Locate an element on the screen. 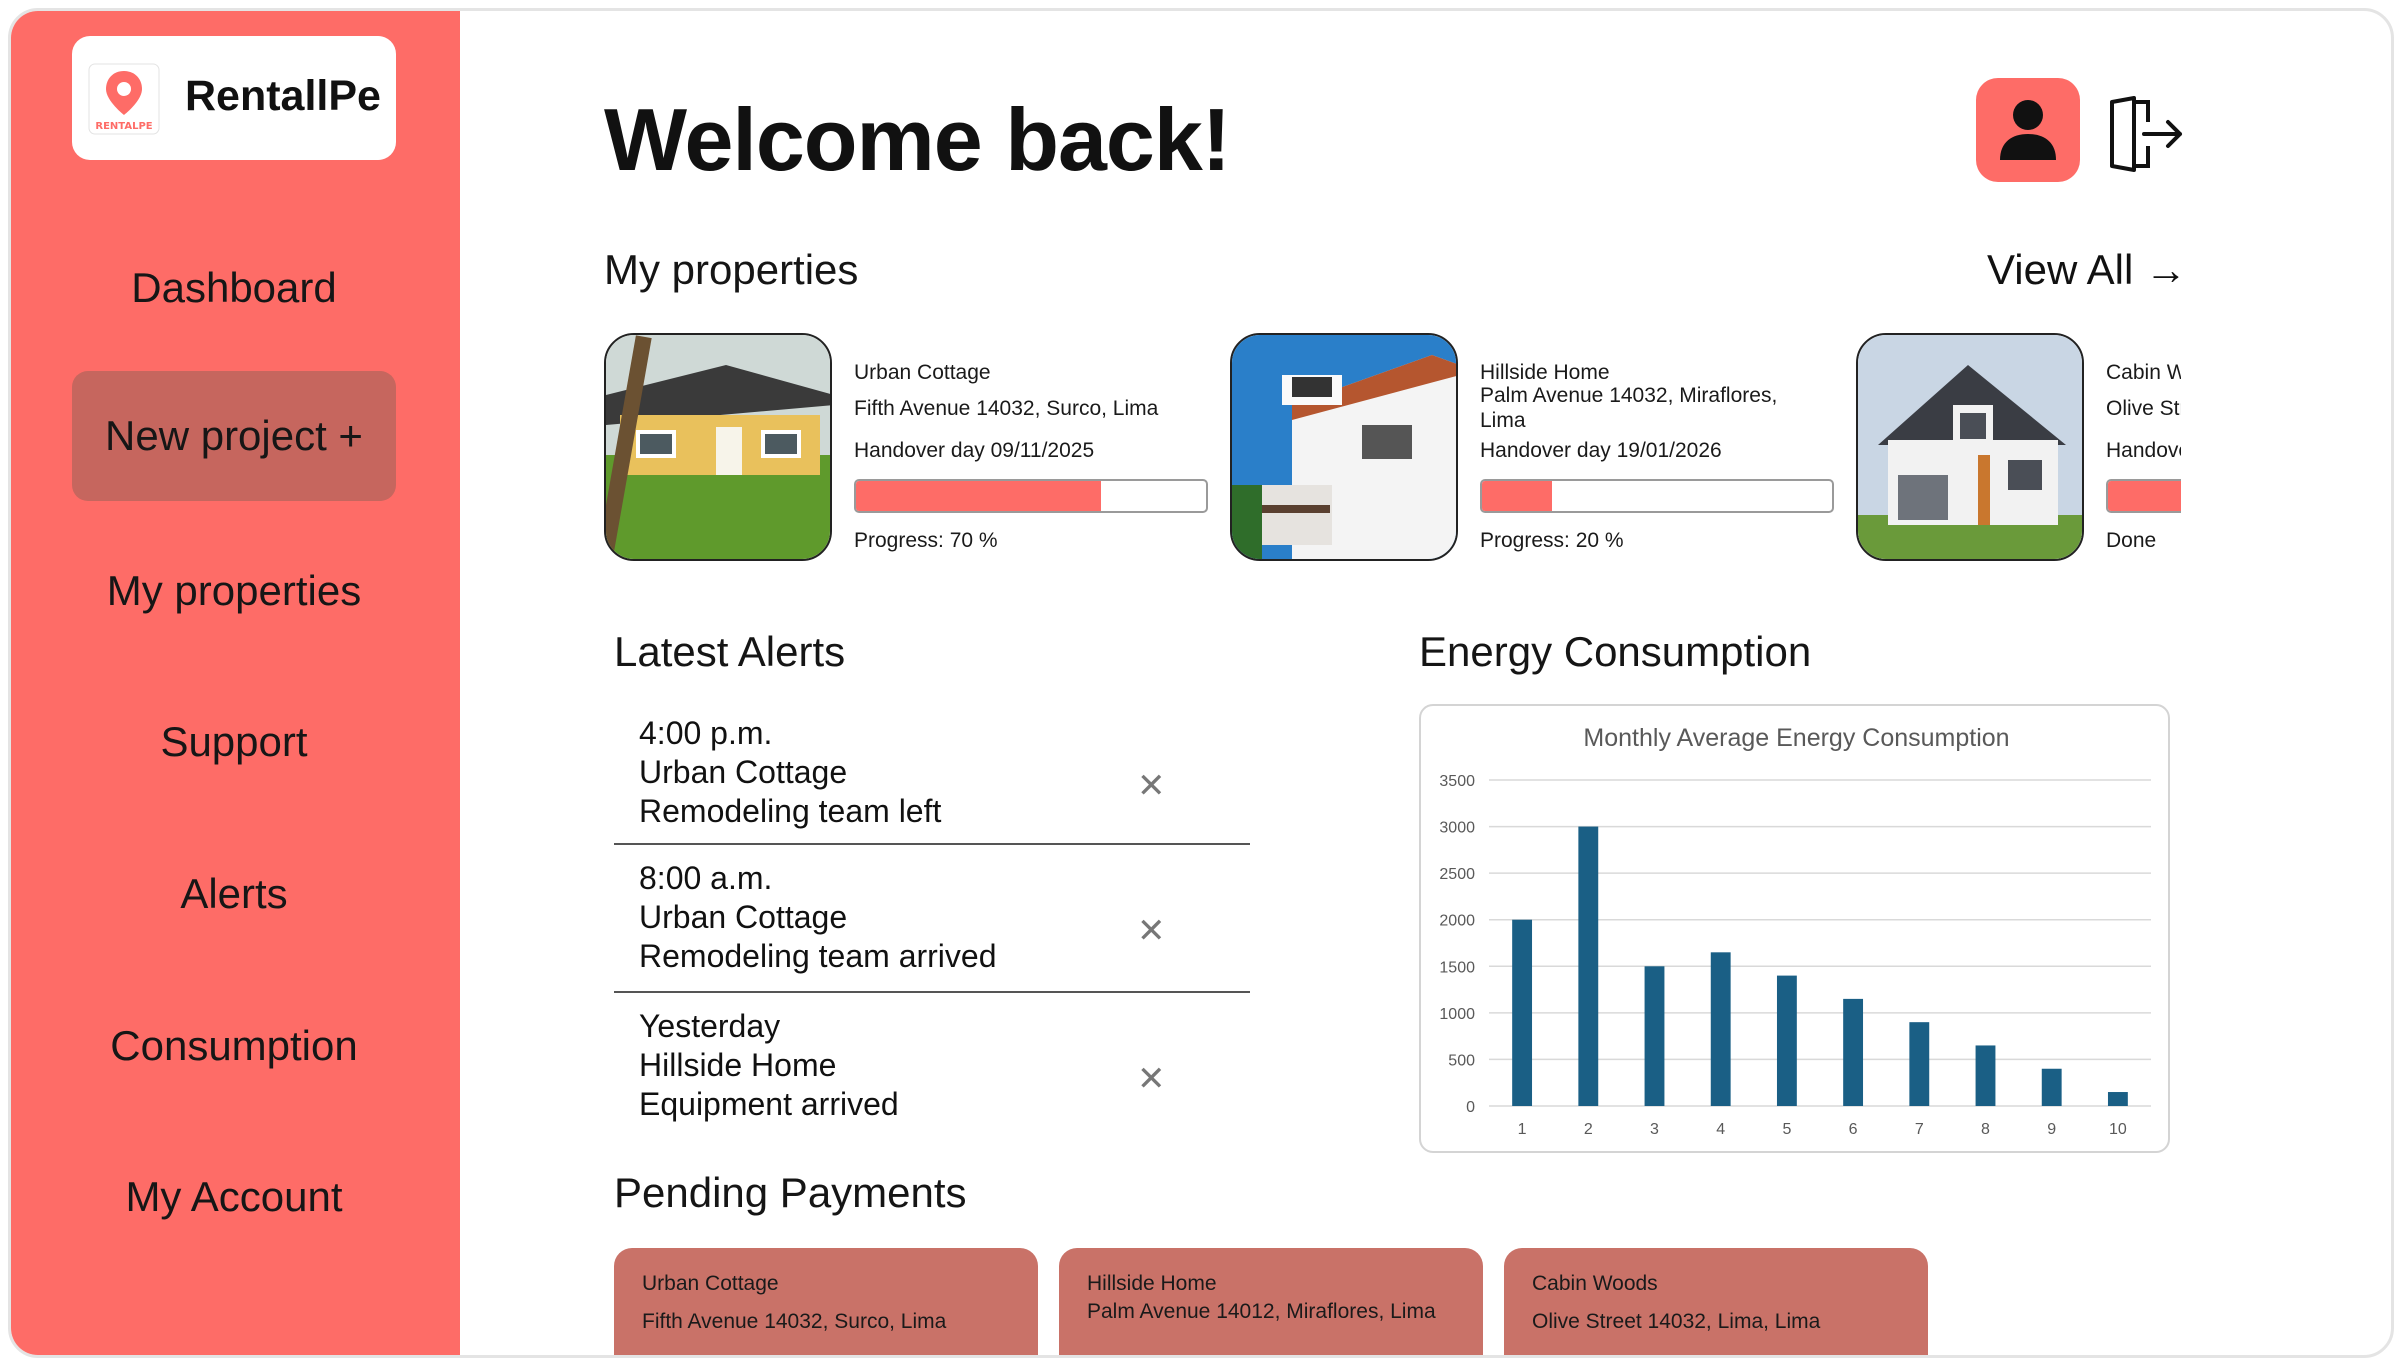  brand-mark-text: RENTALPE is located at coordinates (123, 126).